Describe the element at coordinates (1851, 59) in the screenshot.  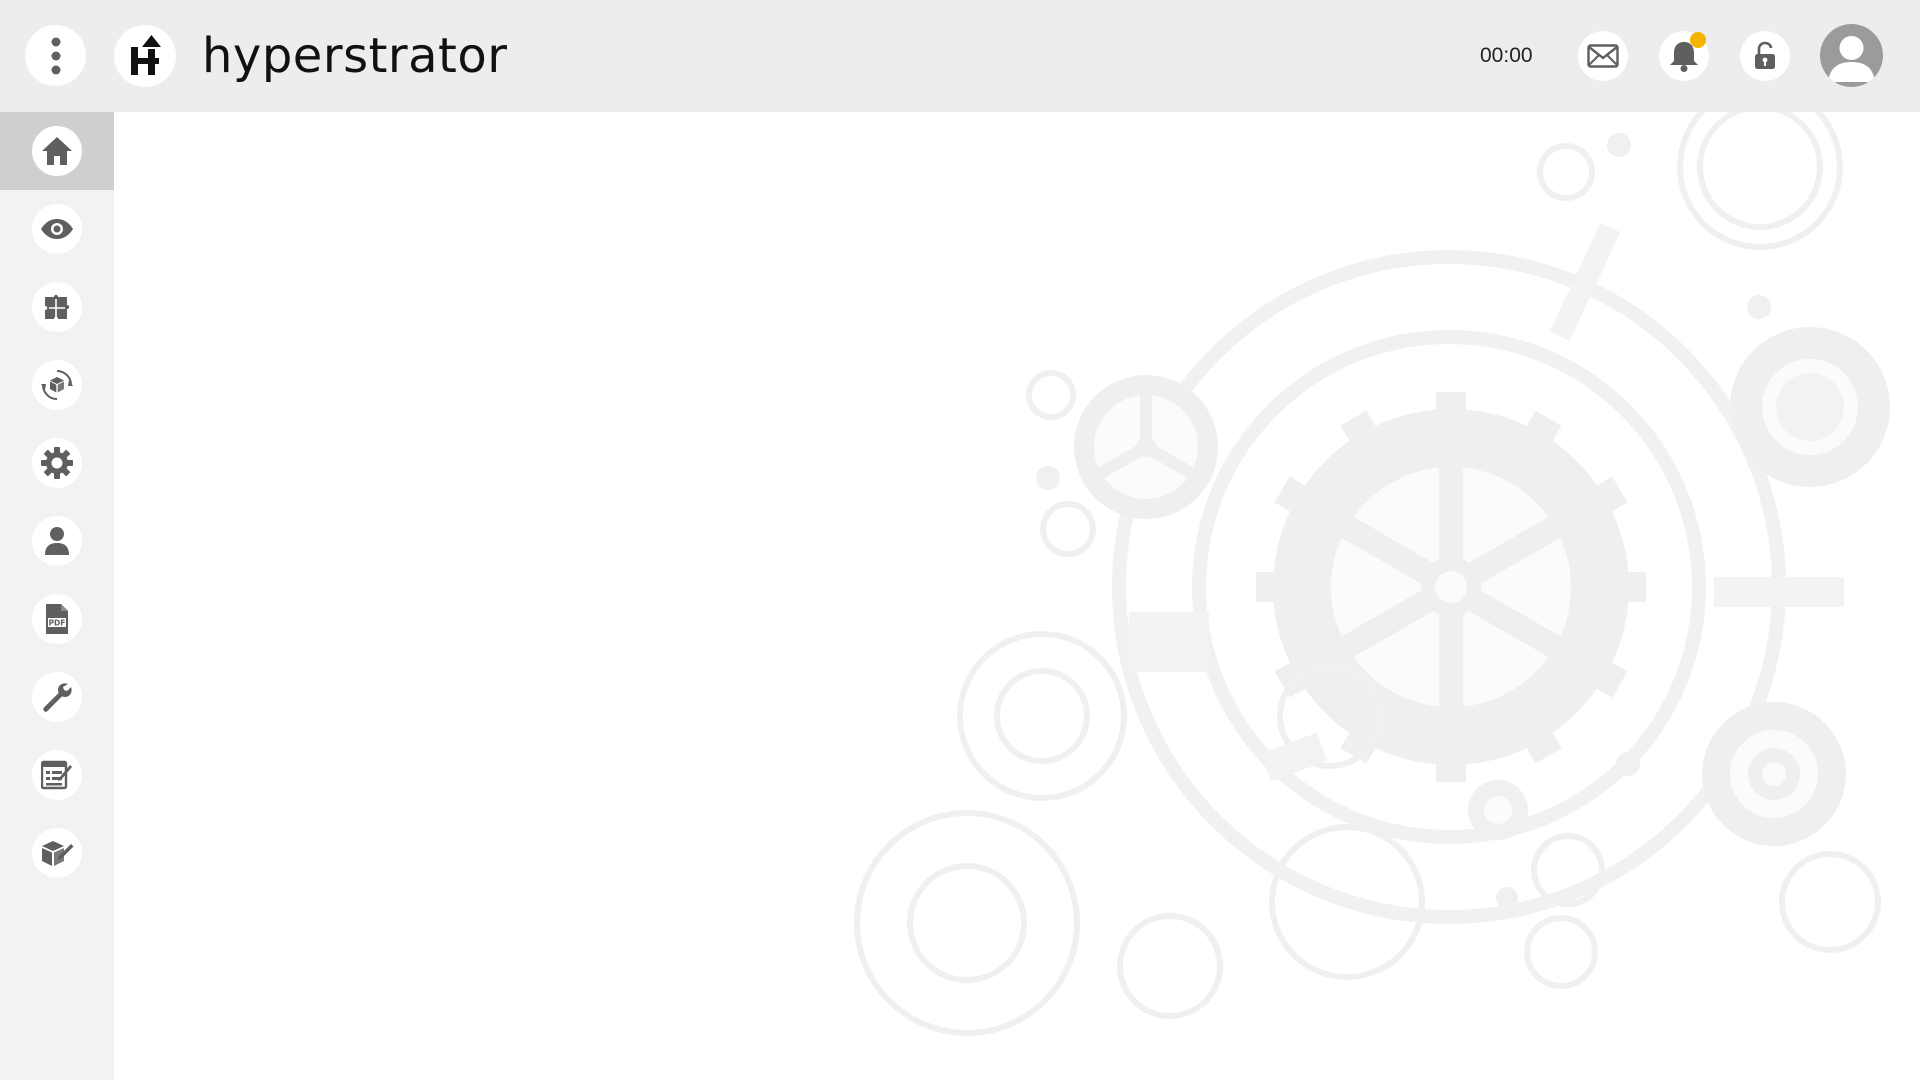
I see `user-avatar-icon` at that location.